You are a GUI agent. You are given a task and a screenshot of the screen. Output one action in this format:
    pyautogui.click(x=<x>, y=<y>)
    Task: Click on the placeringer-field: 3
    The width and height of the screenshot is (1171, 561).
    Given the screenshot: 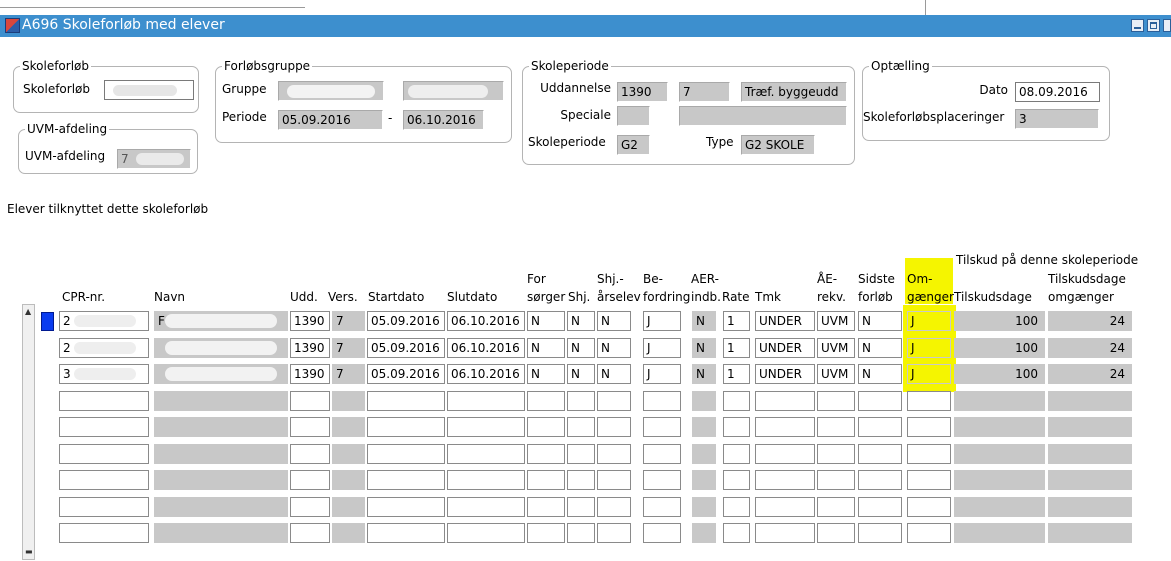 What is the action you would take?
    pyautogui.click(x=1057, y=119)
    